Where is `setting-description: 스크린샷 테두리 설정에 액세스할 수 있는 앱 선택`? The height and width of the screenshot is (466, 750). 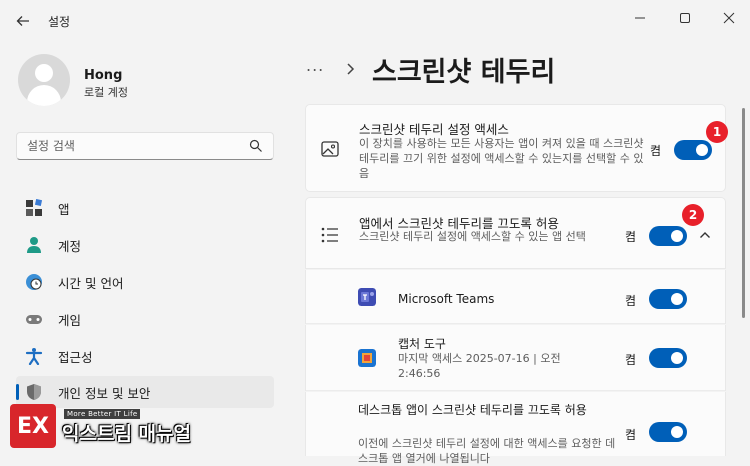
setting-description: 스크린샷 테두리 설정에 액세스할 수 있는 앱 선택 is located at coordinates (472, 236).